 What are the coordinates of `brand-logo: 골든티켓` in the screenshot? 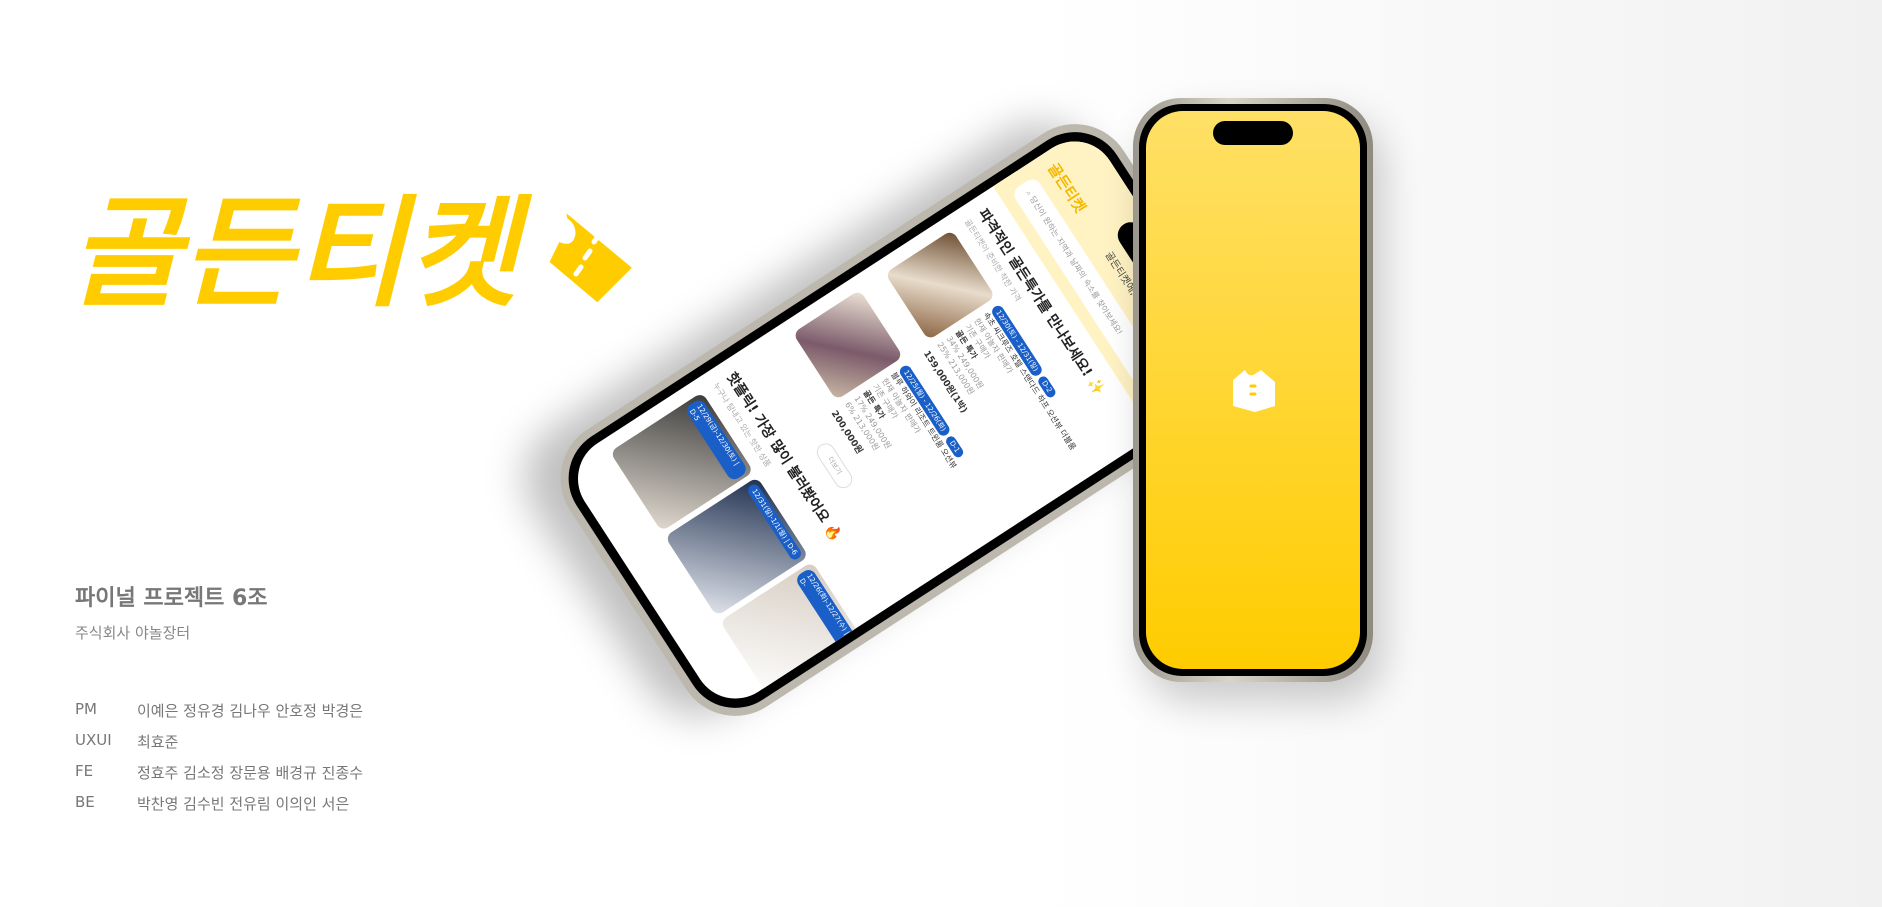 It's located at (352, 255).